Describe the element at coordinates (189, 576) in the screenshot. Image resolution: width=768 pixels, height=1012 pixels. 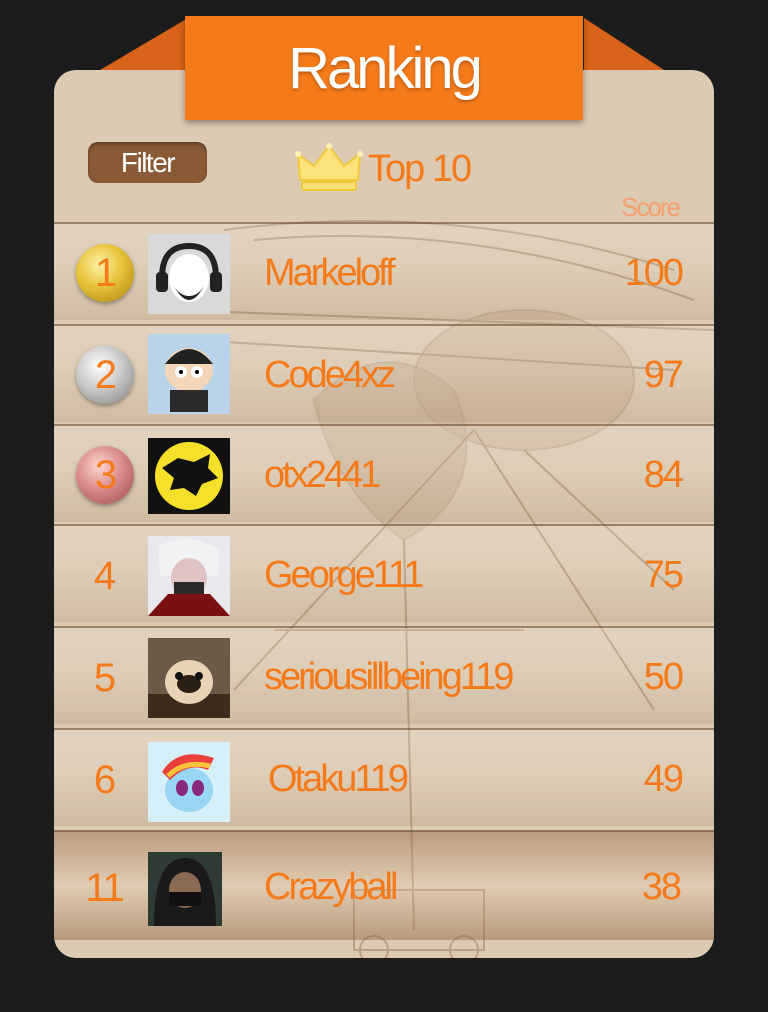
I see `anime-mask-avatar` at that location.